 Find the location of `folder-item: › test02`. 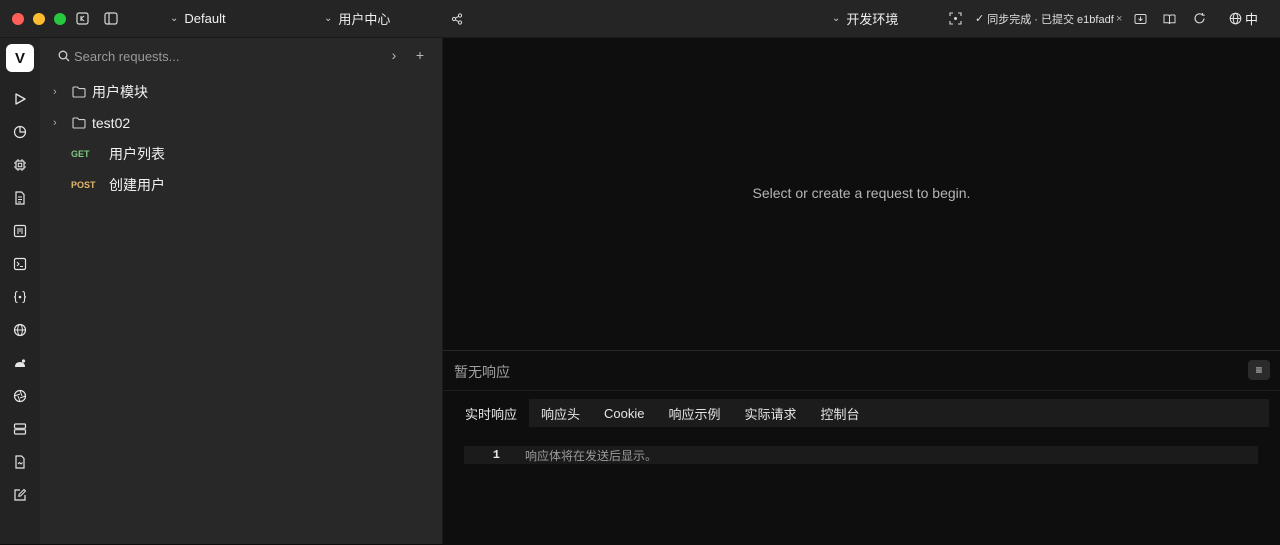

folder-item: › test02 is located at coordinates (240, 123).